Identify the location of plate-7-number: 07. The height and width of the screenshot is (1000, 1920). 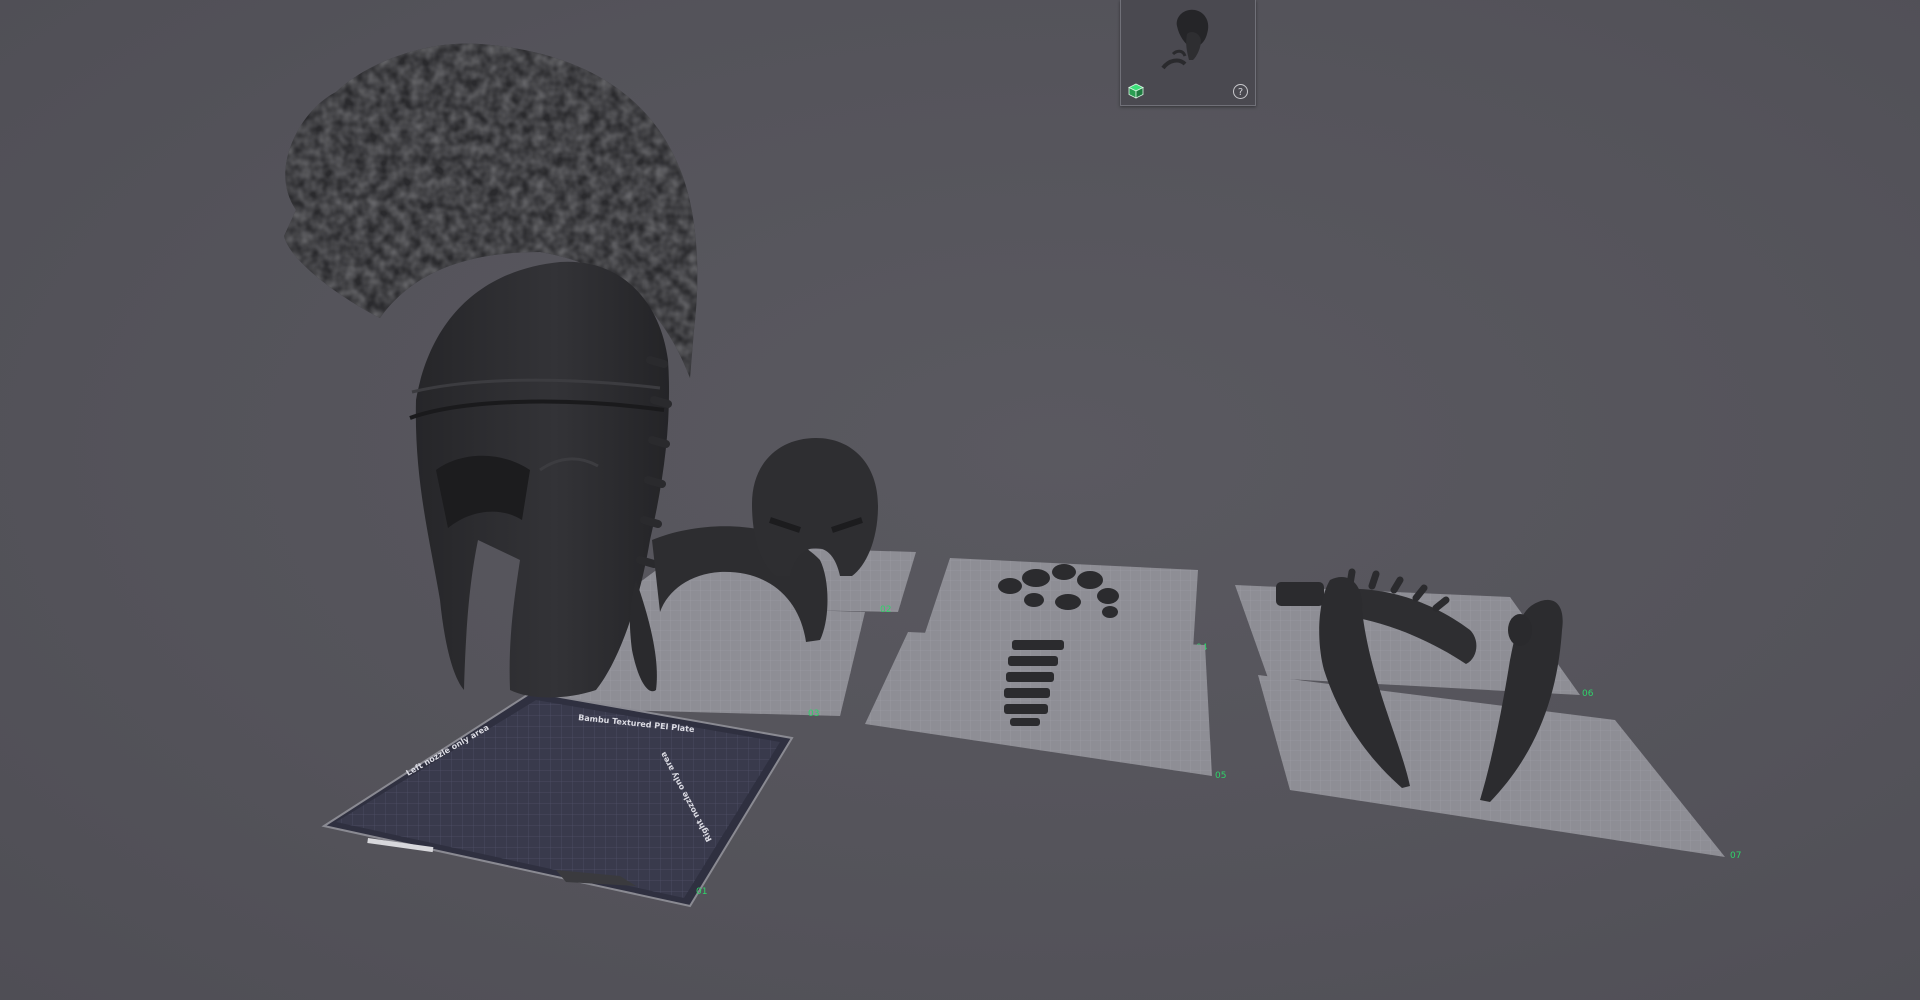
(1735, 856).